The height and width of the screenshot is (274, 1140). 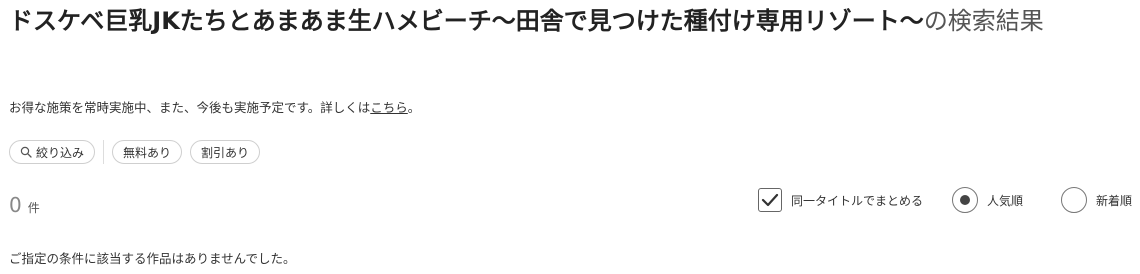 What do you see at coordinates (60, 152) in the screenshot?
I see `narrow-down-label: 絞り込み` at bounding box center [60, 152].